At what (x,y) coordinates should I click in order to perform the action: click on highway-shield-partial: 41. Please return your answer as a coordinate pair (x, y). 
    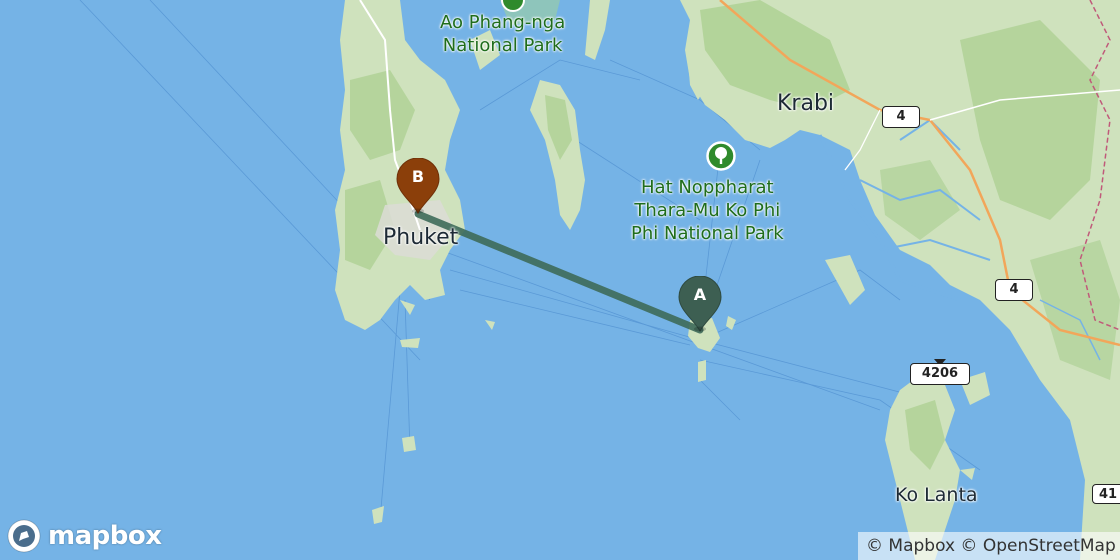
    Looking at the image, I should click on (1106, 494).